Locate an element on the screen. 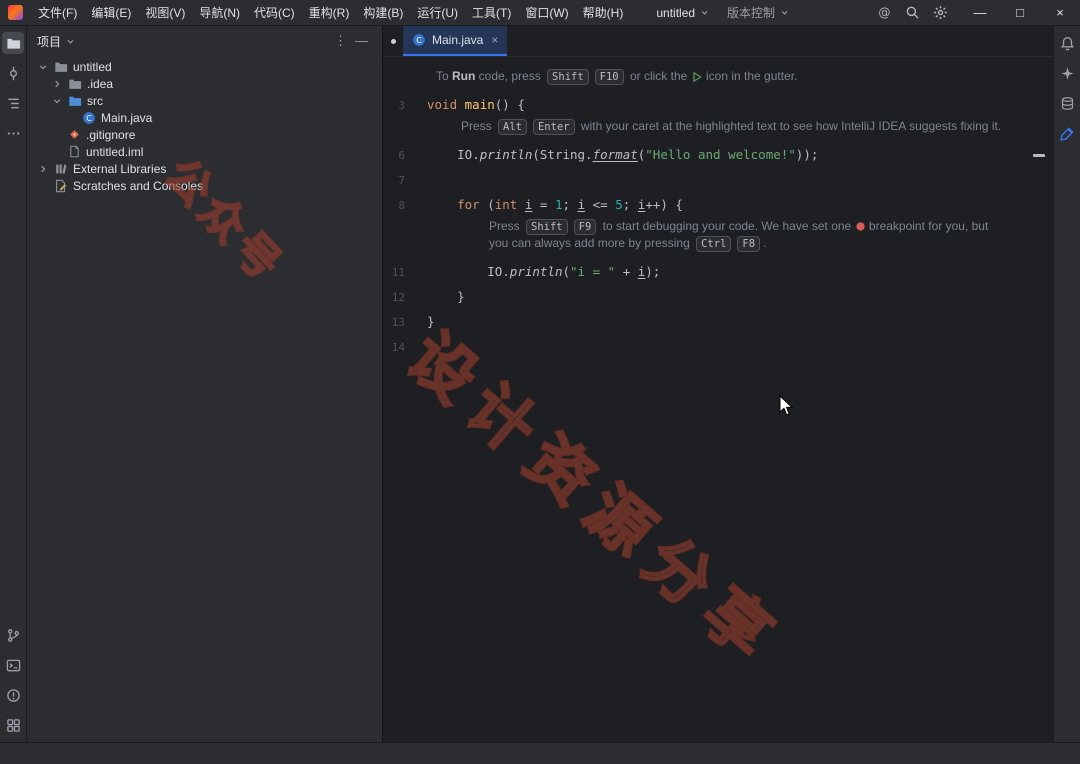 The height and width of the screenshot is (764, 1080). structure-icon is located at coordinates (13, 103).